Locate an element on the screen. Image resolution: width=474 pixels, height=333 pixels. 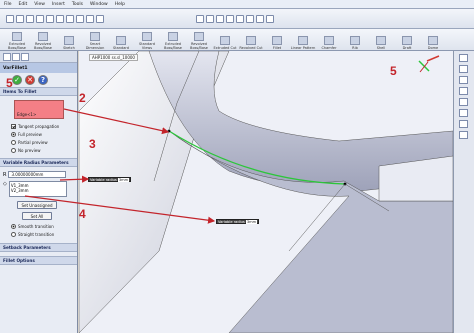
step-marker-2: 2 is located at coordinates (82, 98).